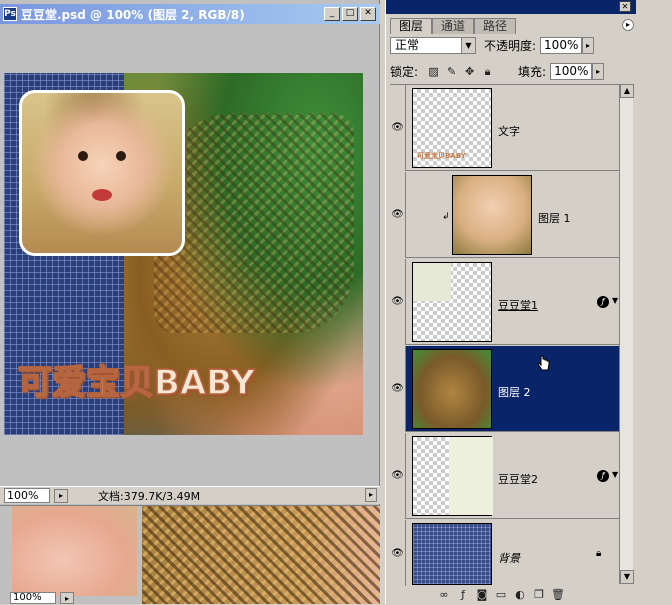  I want to click on lock-all-icon: 🔒︎, so click(487, 71).